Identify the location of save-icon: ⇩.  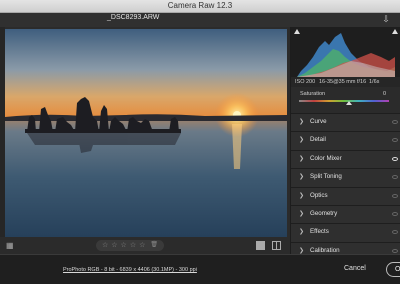
(386, 19).